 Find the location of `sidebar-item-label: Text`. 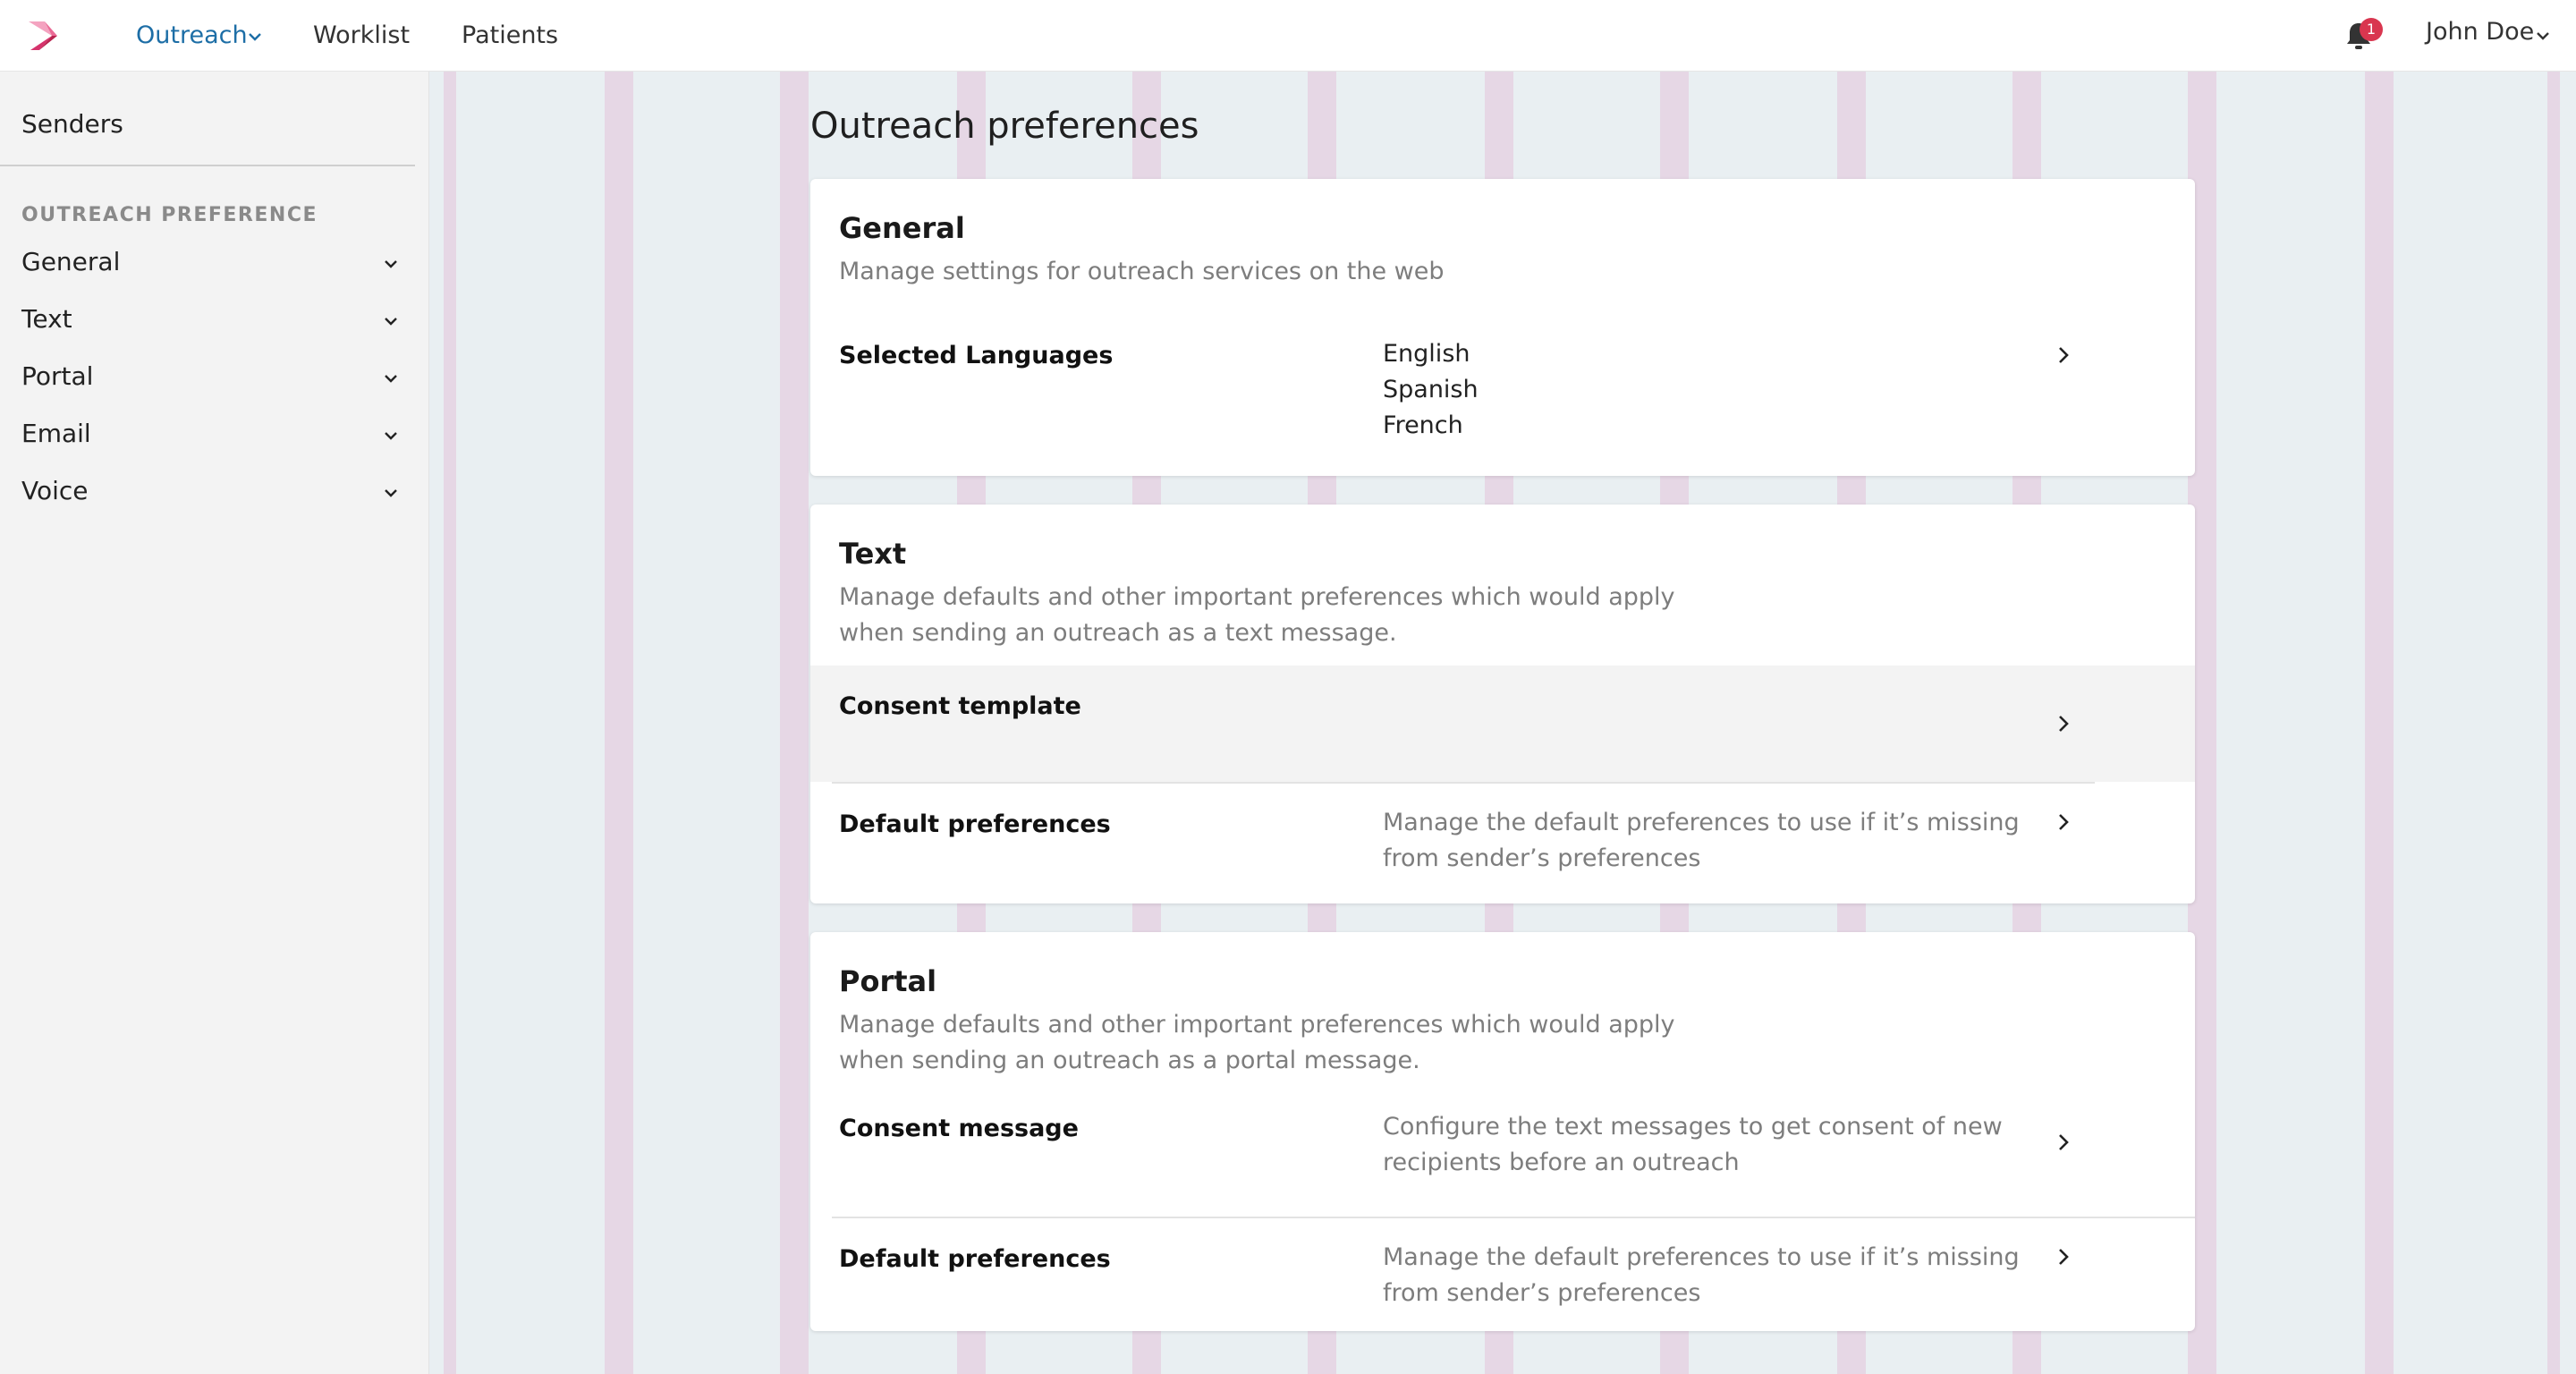

sidebar-item-label: Text is located at coordinates (46, 319).